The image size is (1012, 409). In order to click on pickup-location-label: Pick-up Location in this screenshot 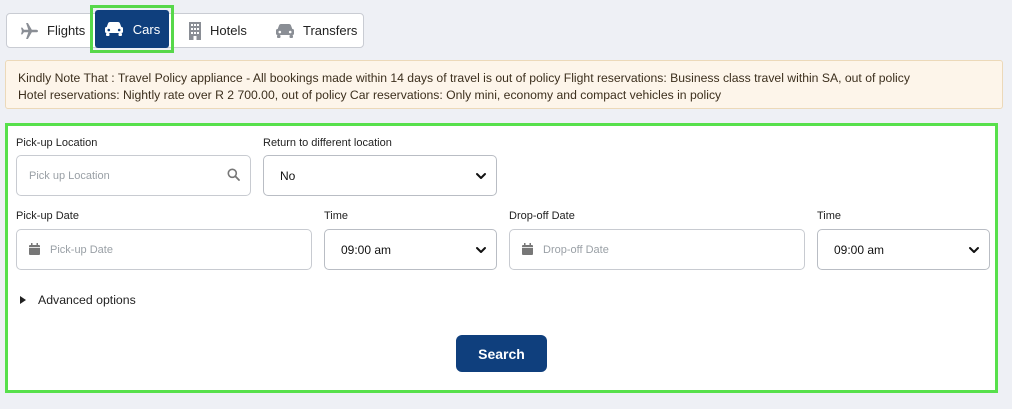, I will do `click(57, 143)`.